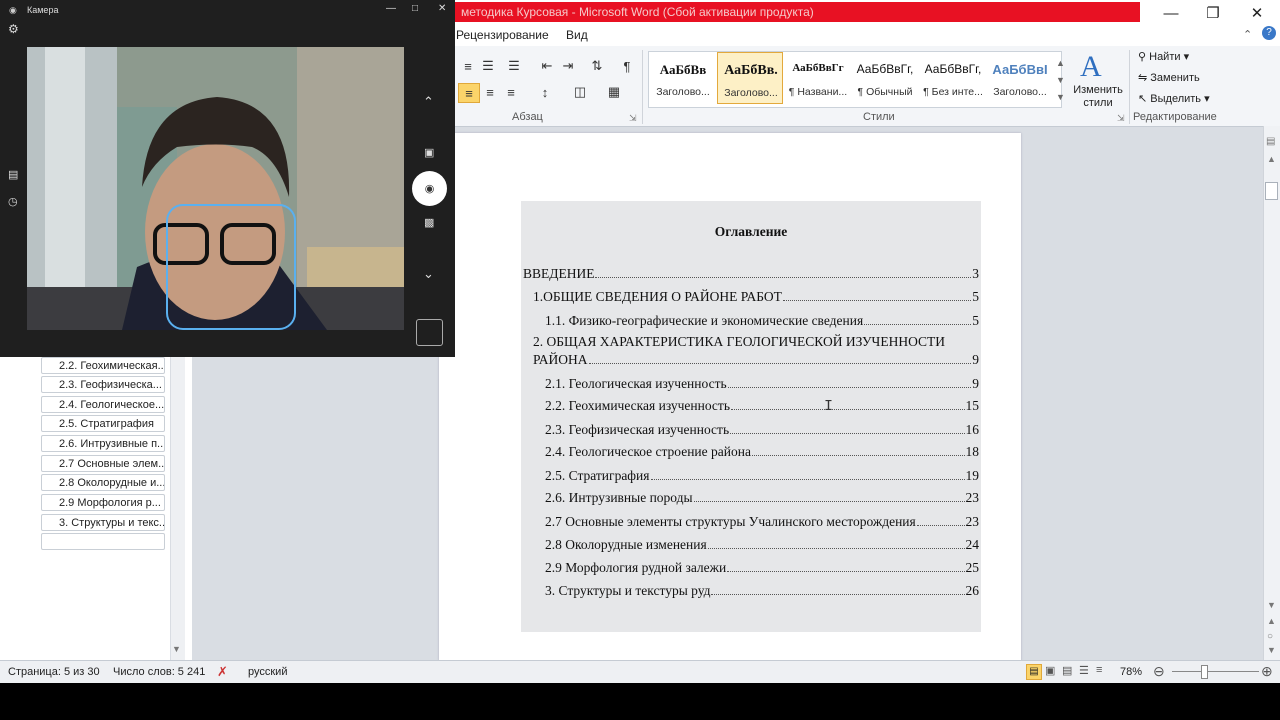  Describe the element at coordinates (1050, 670) in the screenshot. I see `full-screen-reading-icon: ▣` at that location.